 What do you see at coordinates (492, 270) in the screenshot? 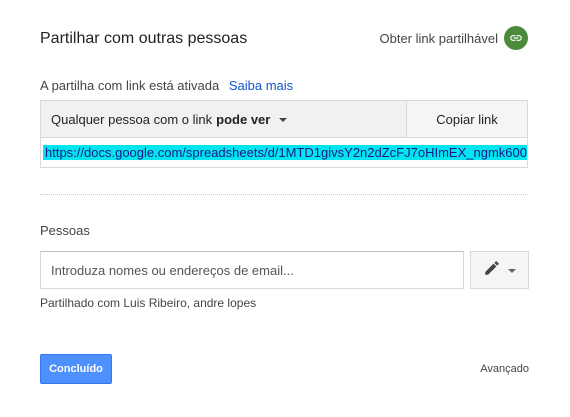
I see `pencil-icon` at bounding box center [492, 270].